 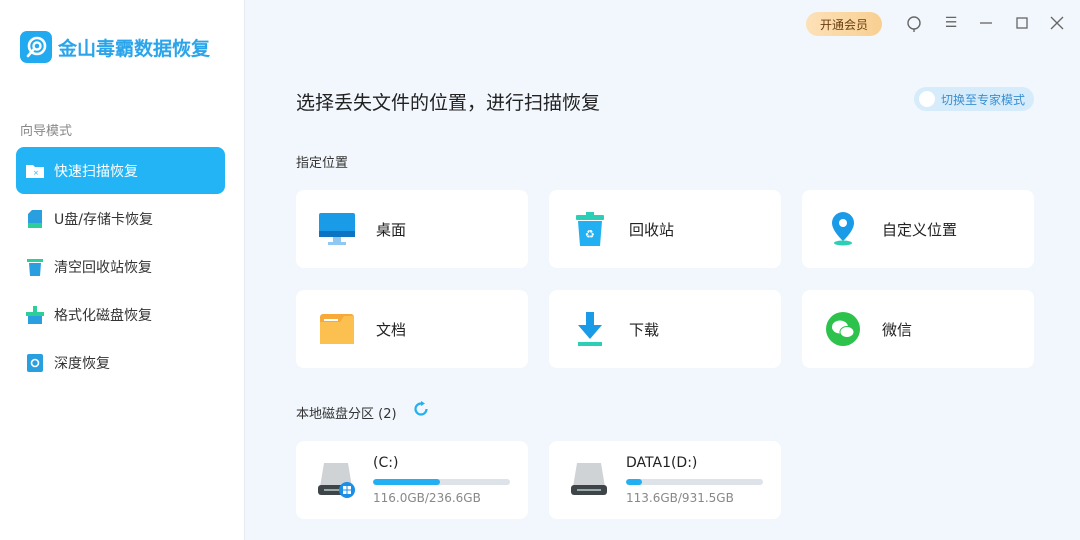 I want to click on nav-list: × 快速扫描恢复 U盘/存储卡恢复 清空回收站恢复 格式化磁盘恢复 深度恢复, so click(x=120, y=267).